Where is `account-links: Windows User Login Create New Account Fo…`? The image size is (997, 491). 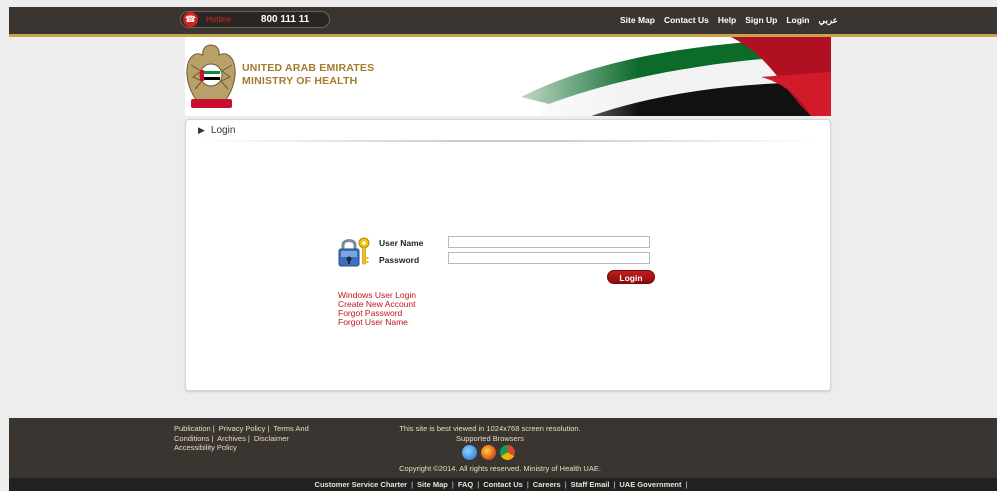
account-links: Windows User Login Create New Account Fo… is located at coordinates (377, 309).